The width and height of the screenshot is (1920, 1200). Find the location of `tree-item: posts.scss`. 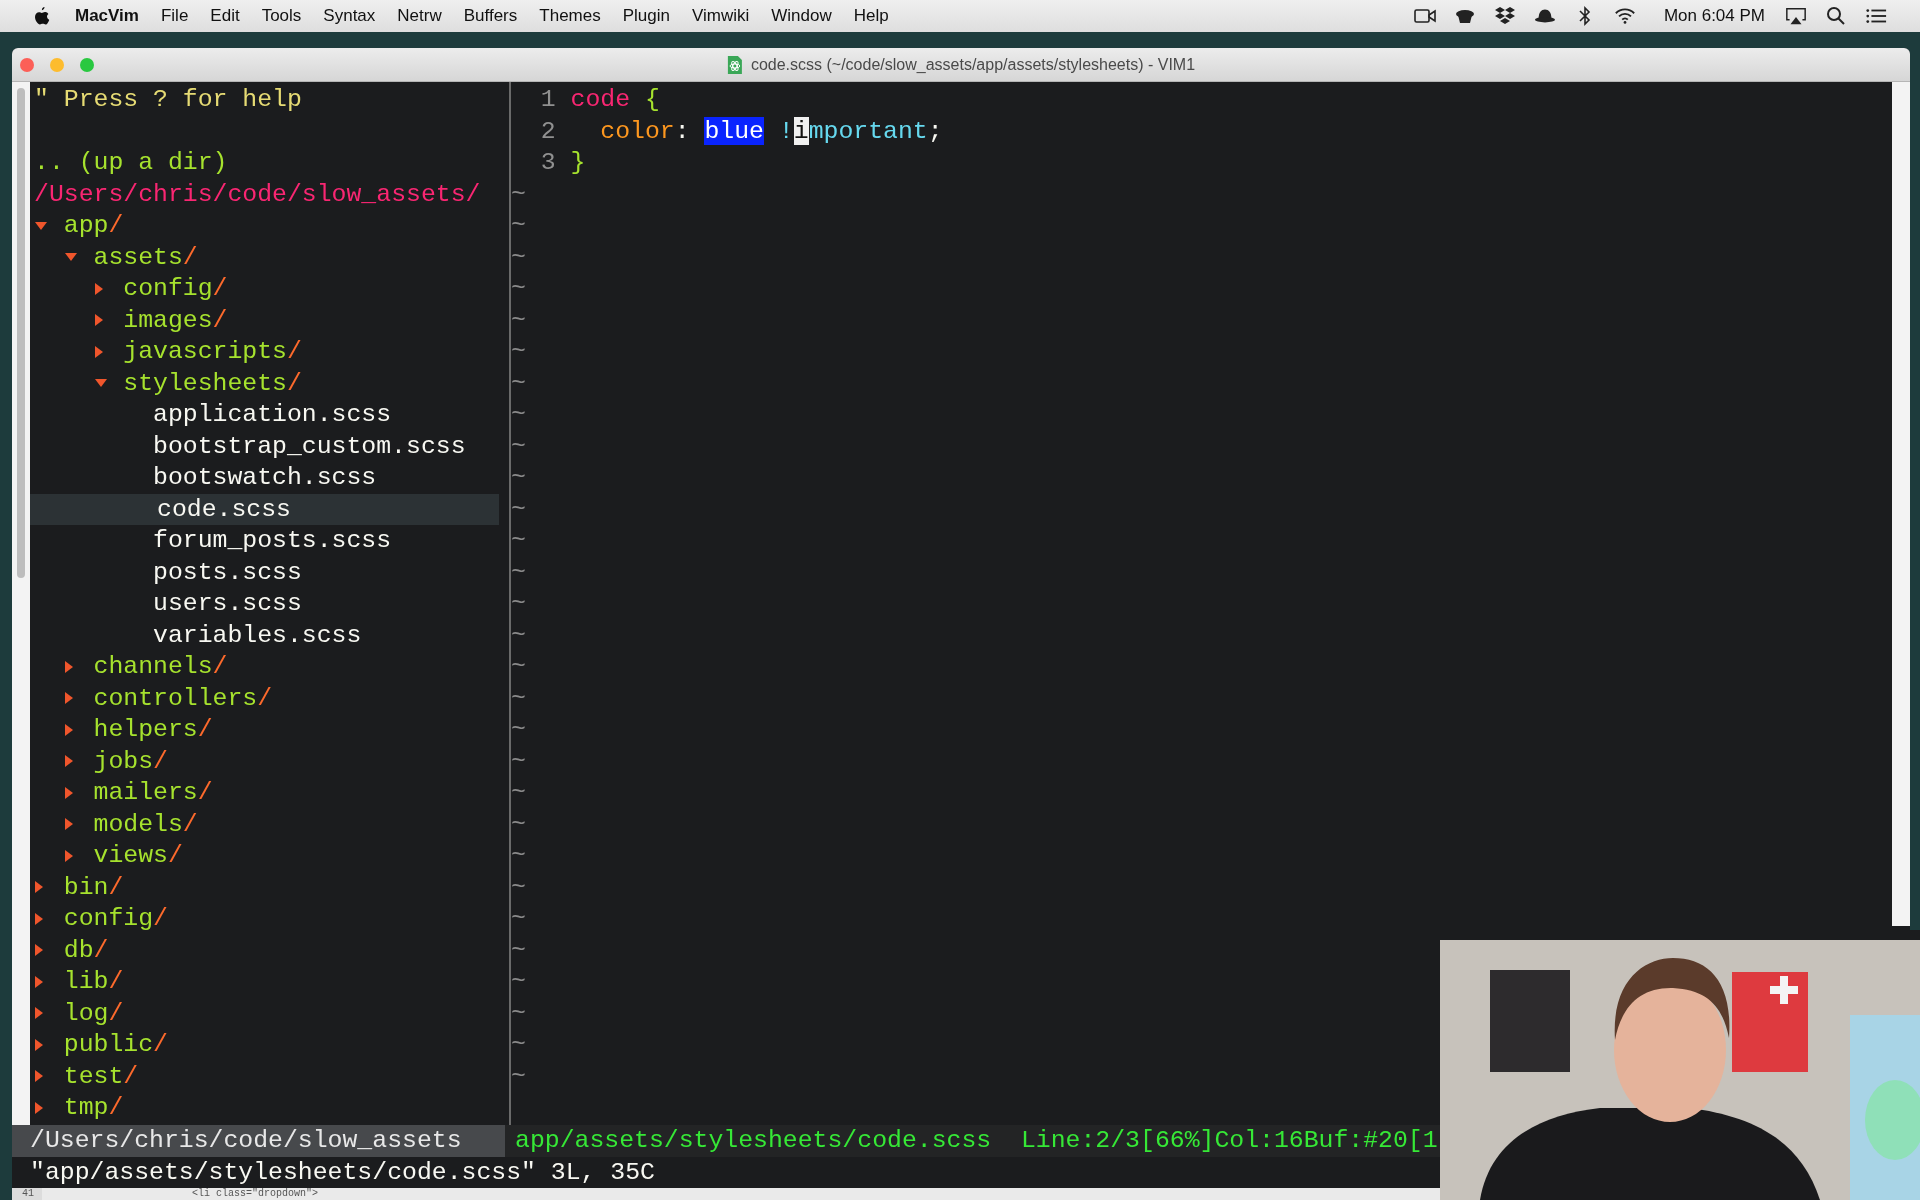

tree-item: posts.scss is located at coordinates (316, 572).